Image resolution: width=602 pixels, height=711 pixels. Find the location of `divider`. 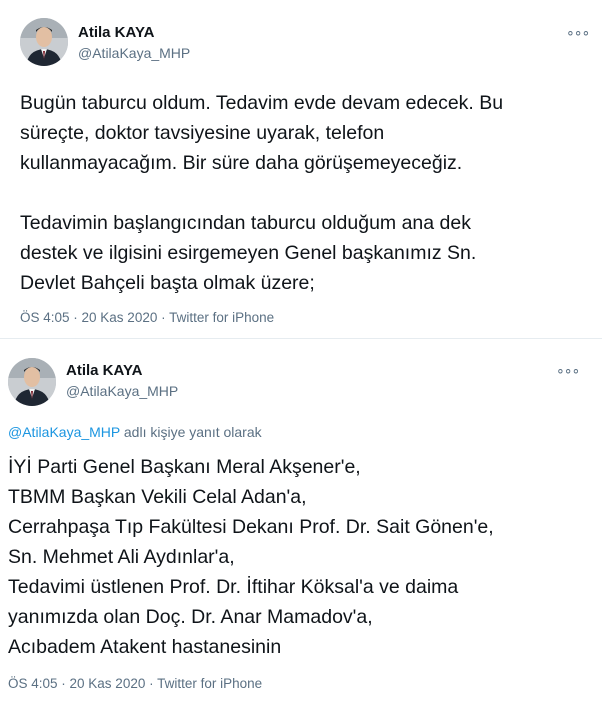

divider is located at coordinates (301, 338).